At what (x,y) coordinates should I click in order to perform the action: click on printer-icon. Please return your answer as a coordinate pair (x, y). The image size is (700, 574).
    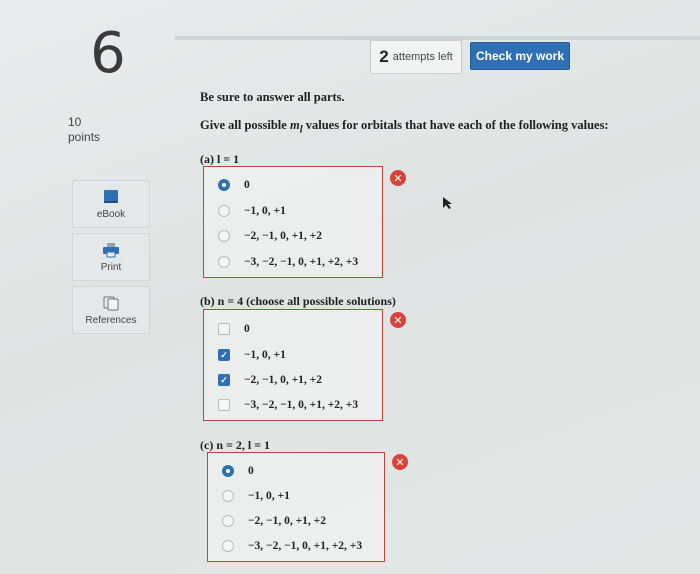
    Looking at the image, I should click on (111, 249).